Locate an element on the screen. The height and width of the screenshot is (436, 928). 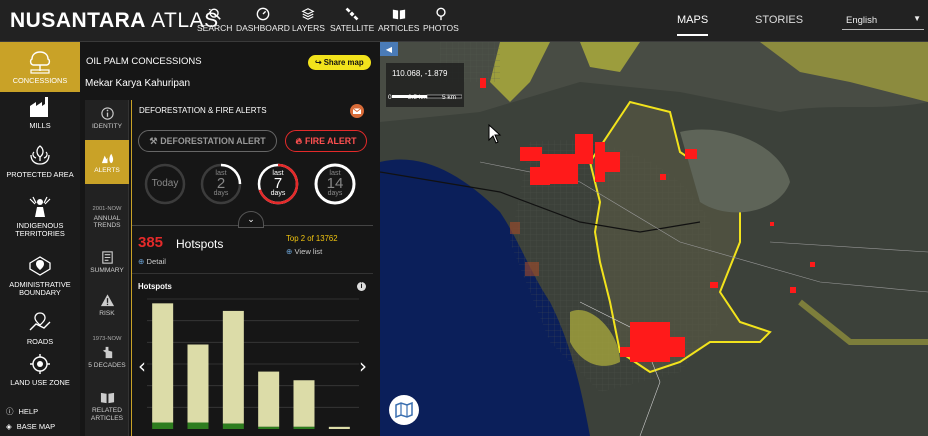
nav-articles-label: ARTICLES is located at coordinates (399, 28).